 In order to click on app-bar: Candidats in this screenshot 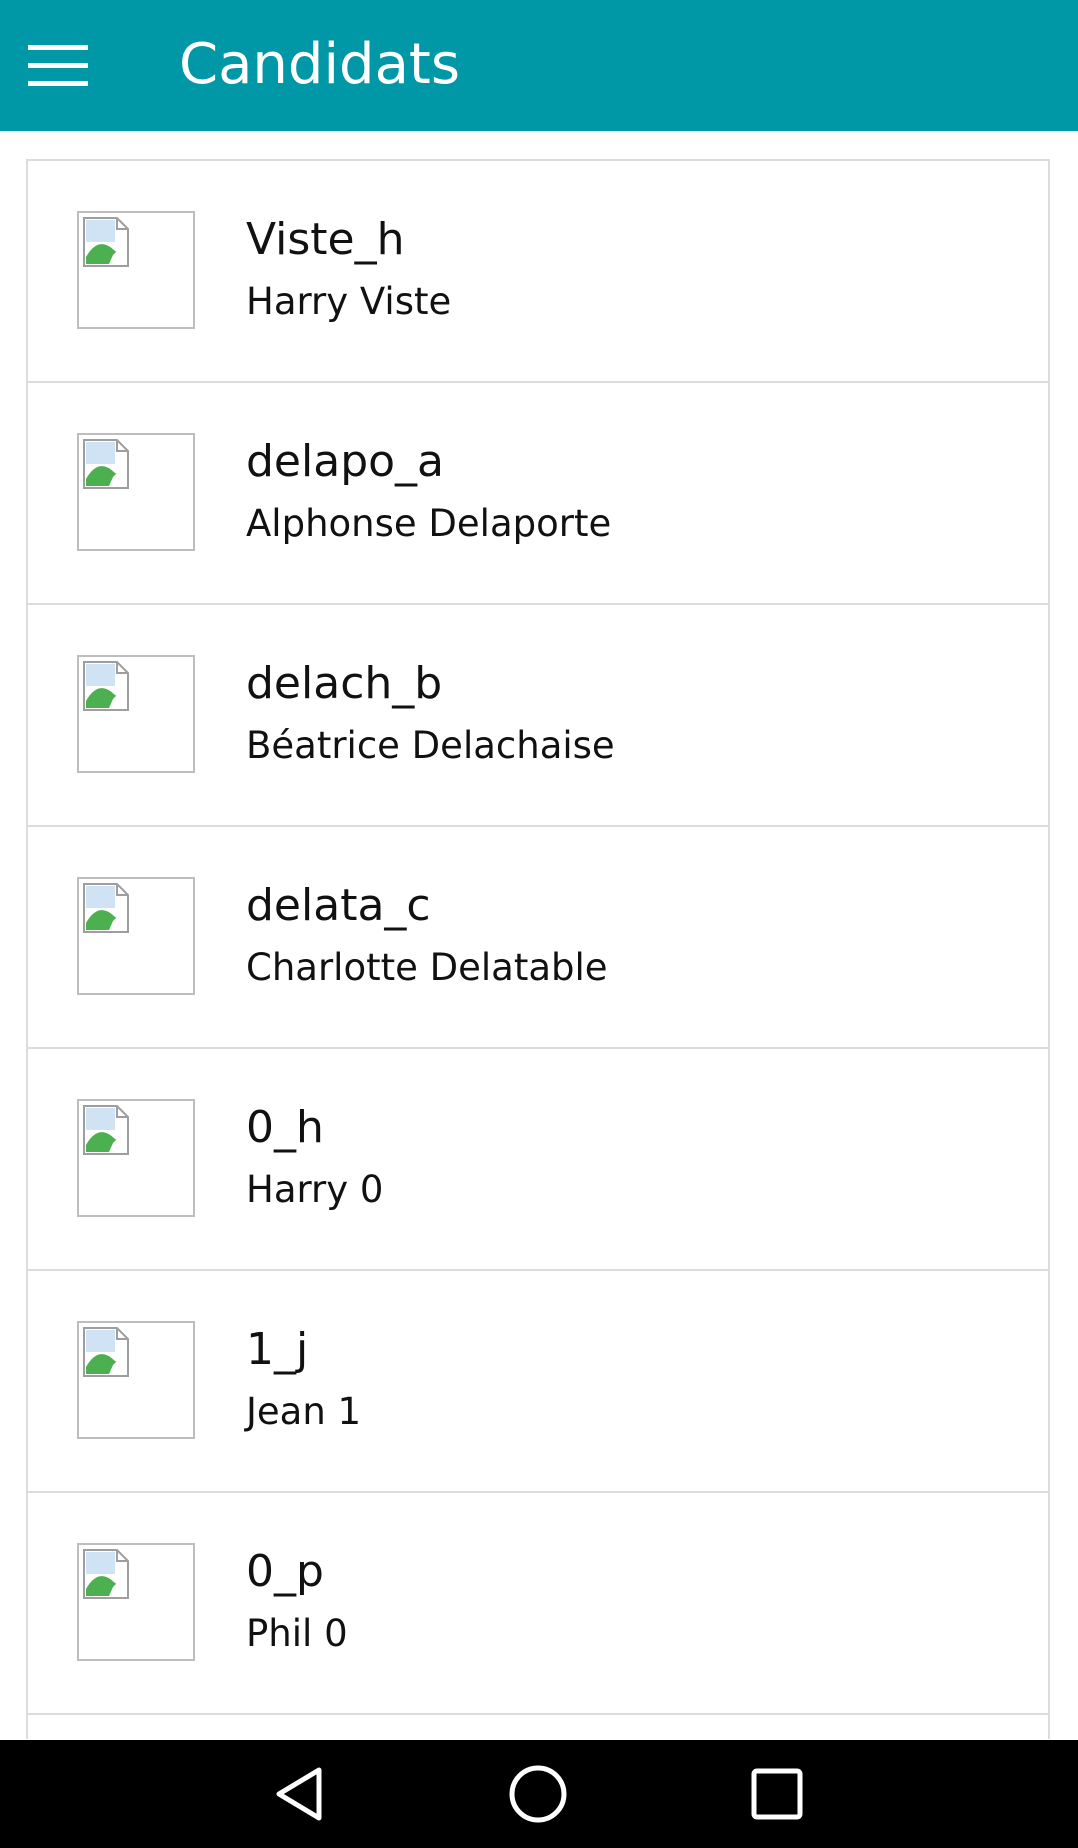, I will do `click(539, 65)`.